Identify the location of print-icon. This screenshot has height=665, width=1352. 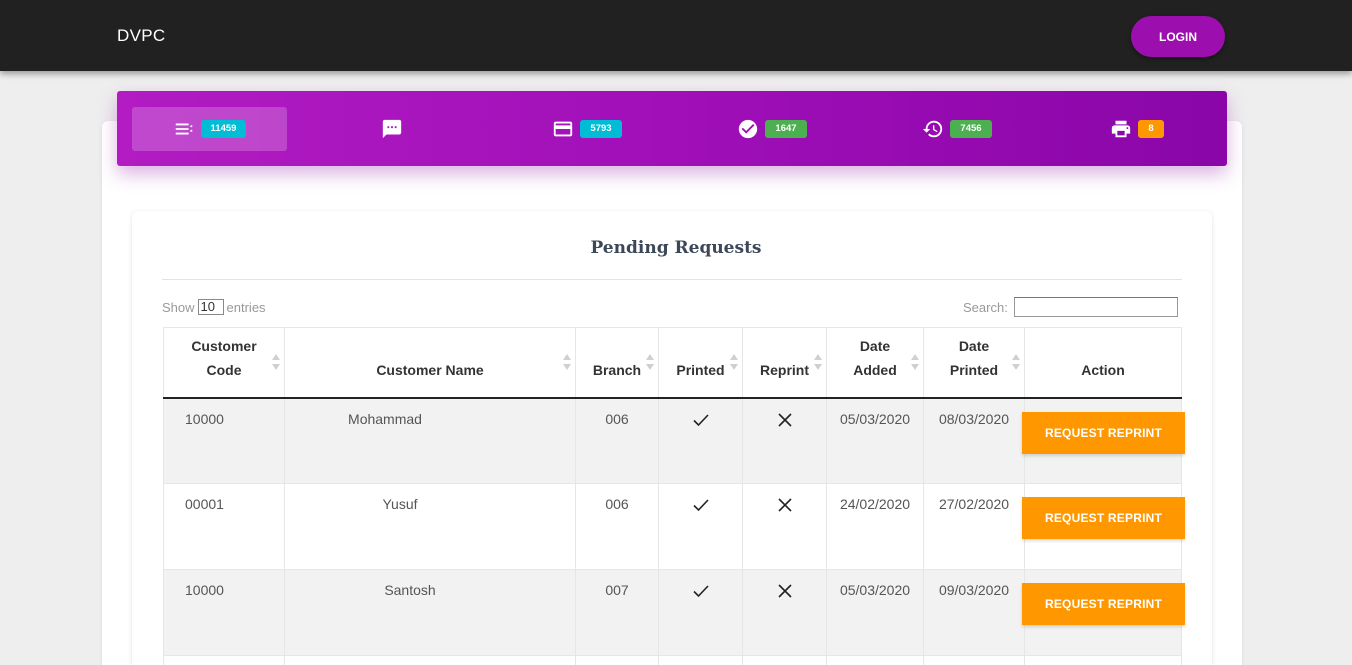
(1121, 129).